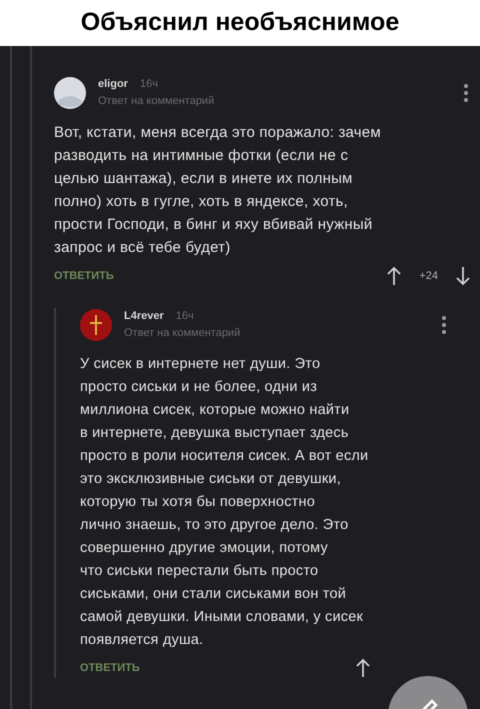  Describe the element at coordinates (217, 190) in the screenshot. I see `comment-text: Вот, кстати, меня всегда это поражало: зачем разводить на интимные фотки (если не с целью шантажа), если в инете их полным полно) хоть в гугле, хоть в яндексе, хоть, прости Господи, в бинг и яху вбивай нужный запрос и всё тебе будет)` at that location.